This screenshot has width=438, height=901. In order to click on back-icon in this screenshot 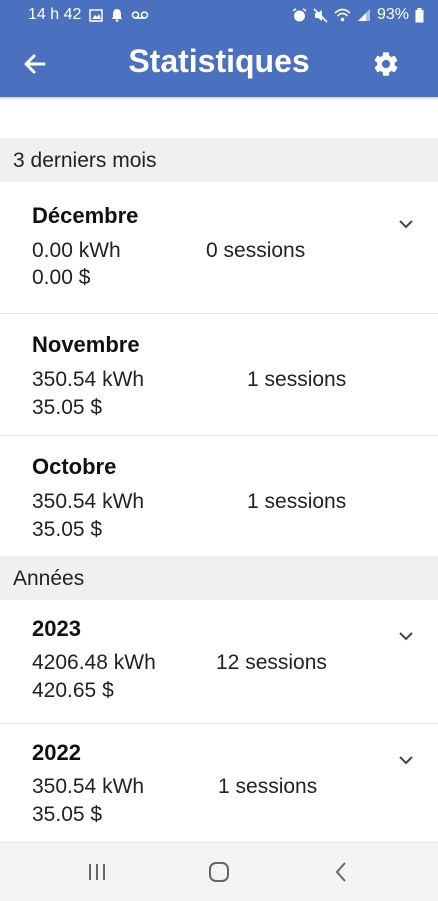, I will do `click(342, 872)`.